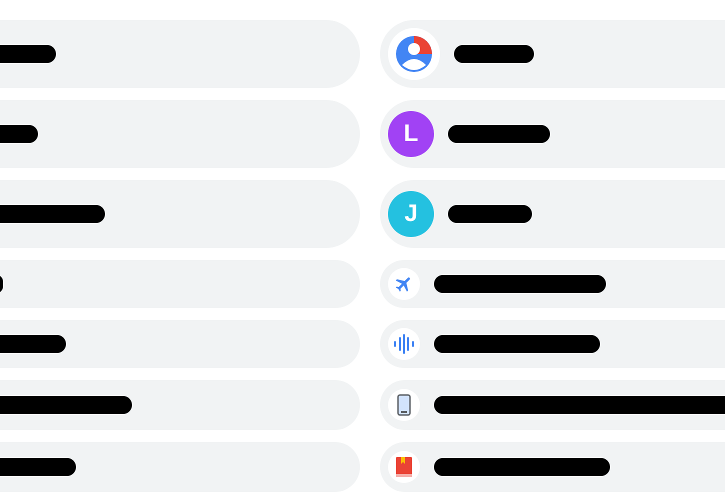  I want to click on letter-avatar: L, so click(411, 134).